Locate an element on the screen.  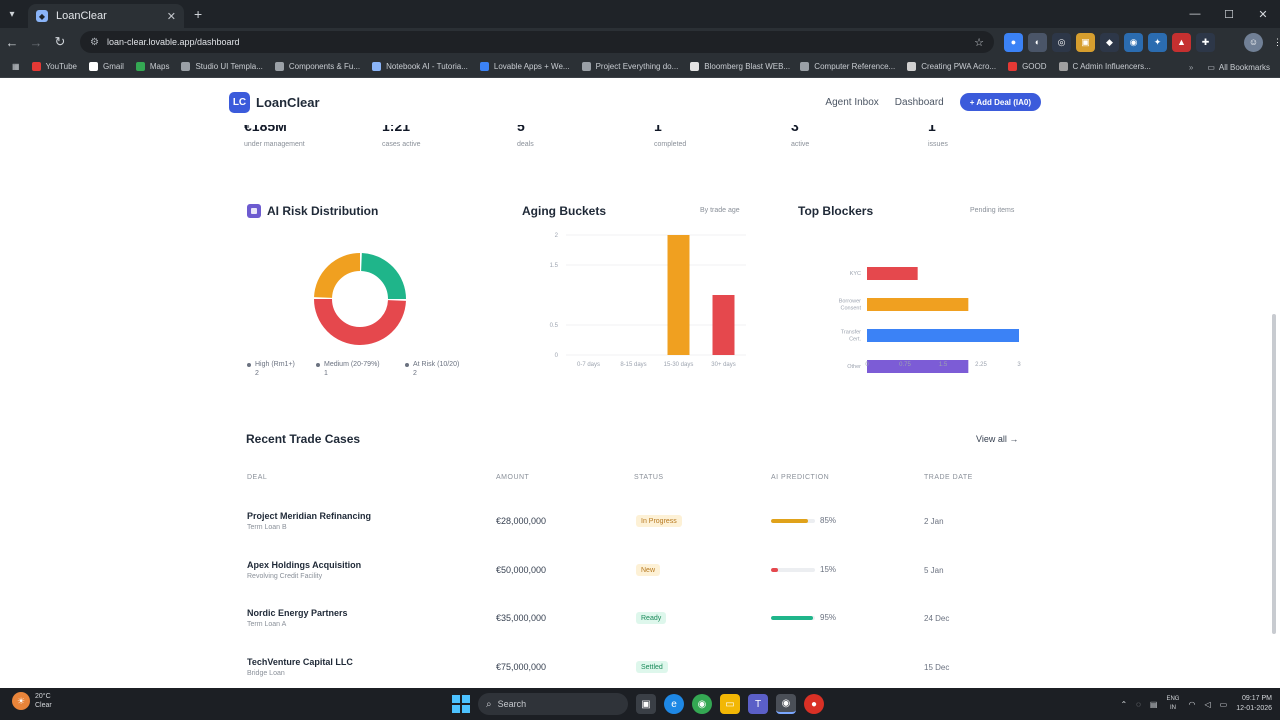
extension-icon: ◎ is located at coordinates (1061, 42).